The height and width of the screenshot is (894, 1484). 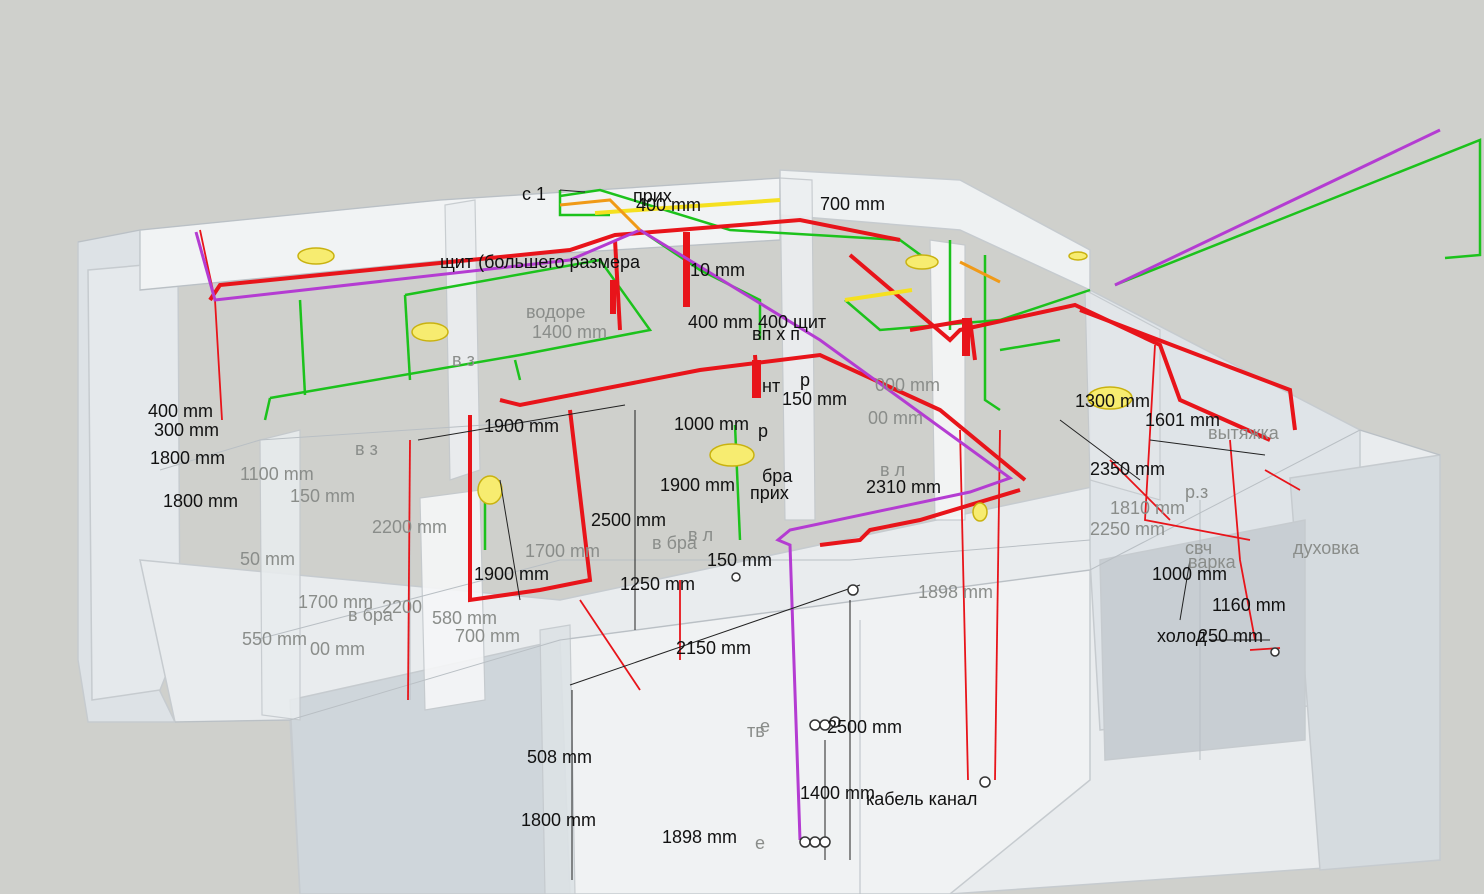 I want to click on label-1100: 1100 mm, so click(x=277, y=474).